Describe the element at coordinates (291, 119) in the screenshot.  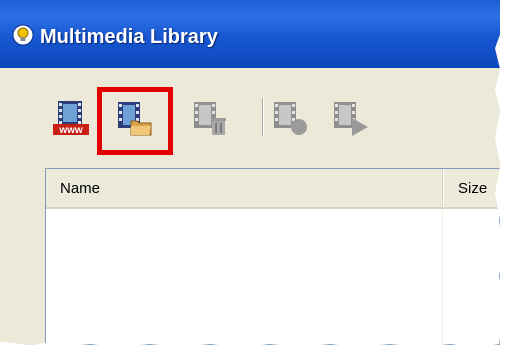
I see `film-record-icon` at that location.